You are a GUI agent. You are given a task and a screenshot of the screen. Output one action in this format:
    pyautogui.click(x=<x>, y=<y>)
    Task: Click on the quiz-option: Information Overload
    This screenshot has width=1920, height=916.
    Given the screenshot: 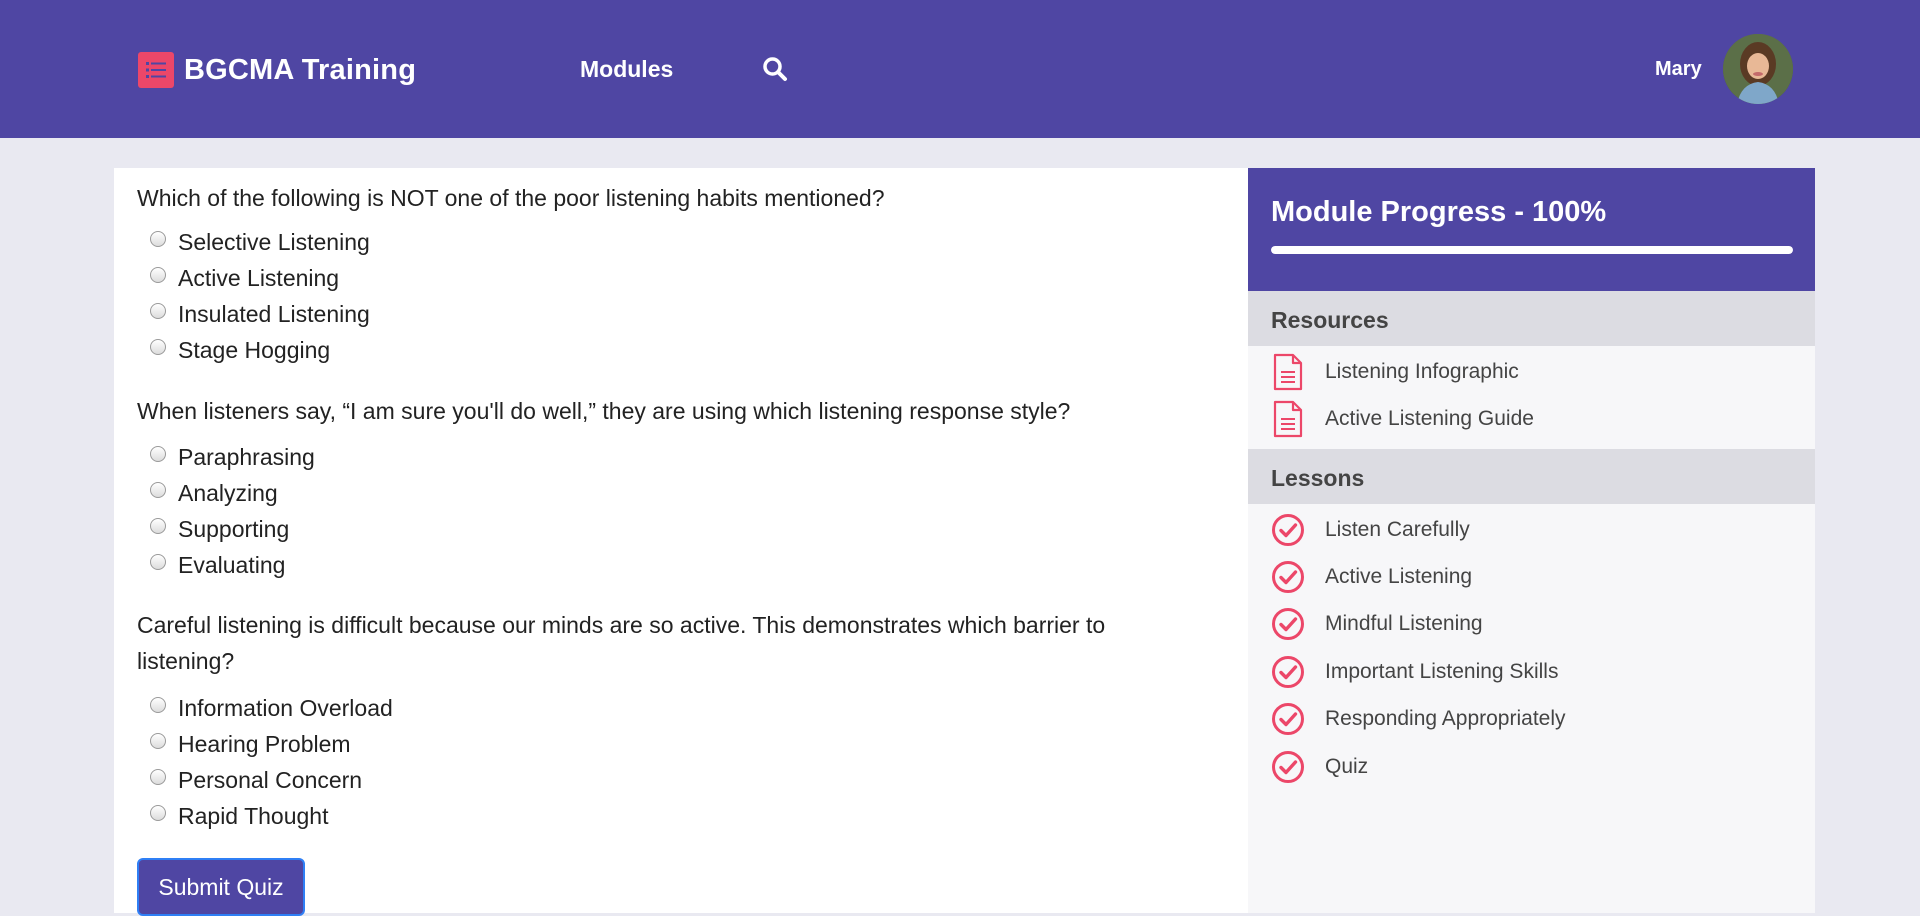 What is the action you would take?
    pyautogui.click(x=271, y=708)
    